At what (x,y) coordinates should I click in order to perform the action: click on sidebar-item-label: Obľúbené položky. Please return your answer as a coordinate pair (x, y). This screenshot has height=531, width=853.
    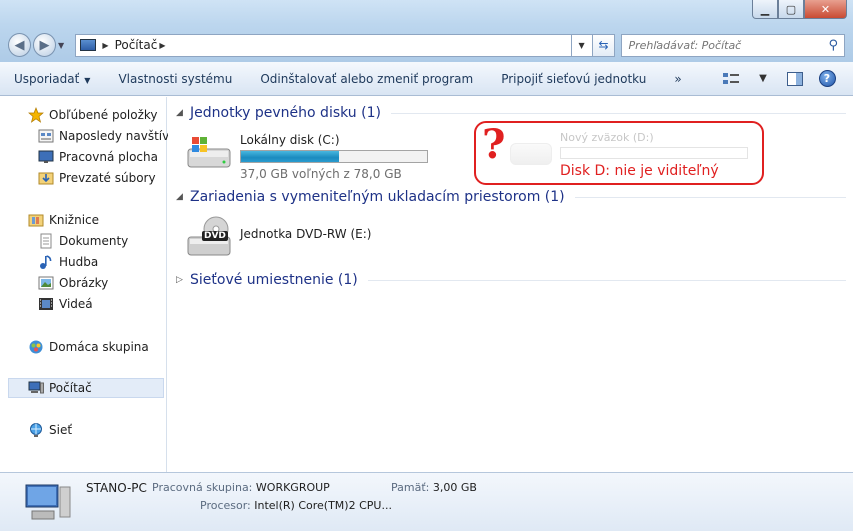
    Looking at the image, I should click on (103, 115).